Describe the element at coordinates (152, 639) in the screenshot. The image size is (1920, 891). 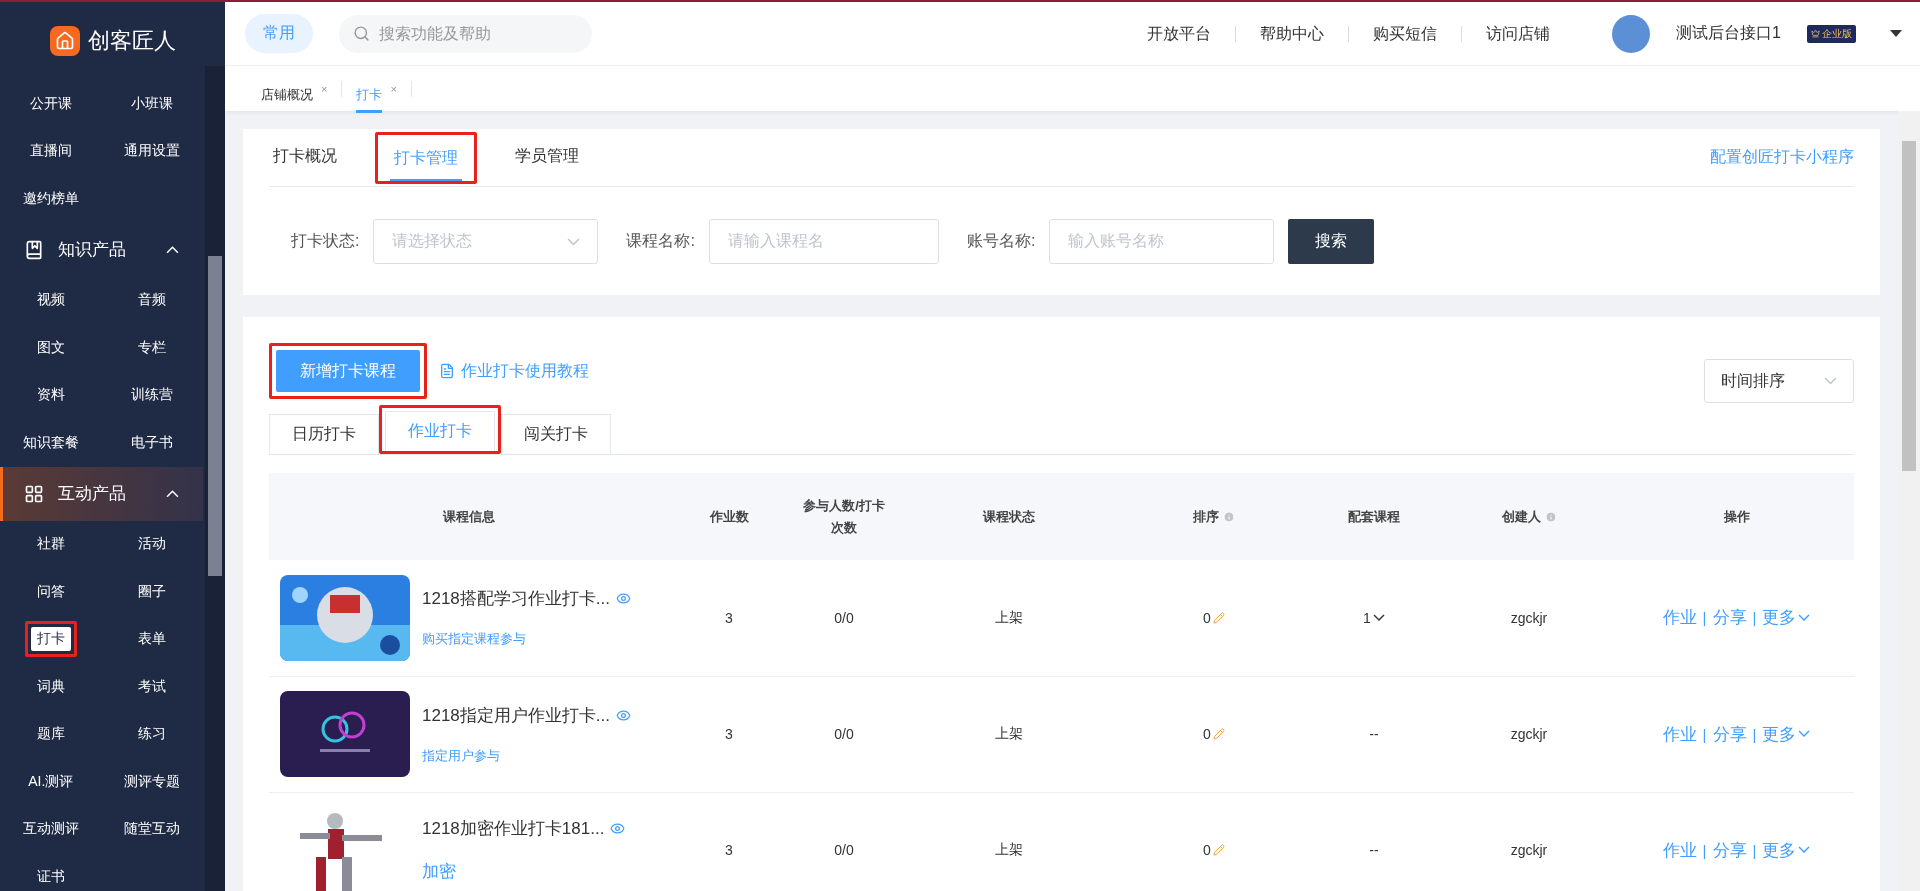
I see `sidebar-item: 表单` at that location.